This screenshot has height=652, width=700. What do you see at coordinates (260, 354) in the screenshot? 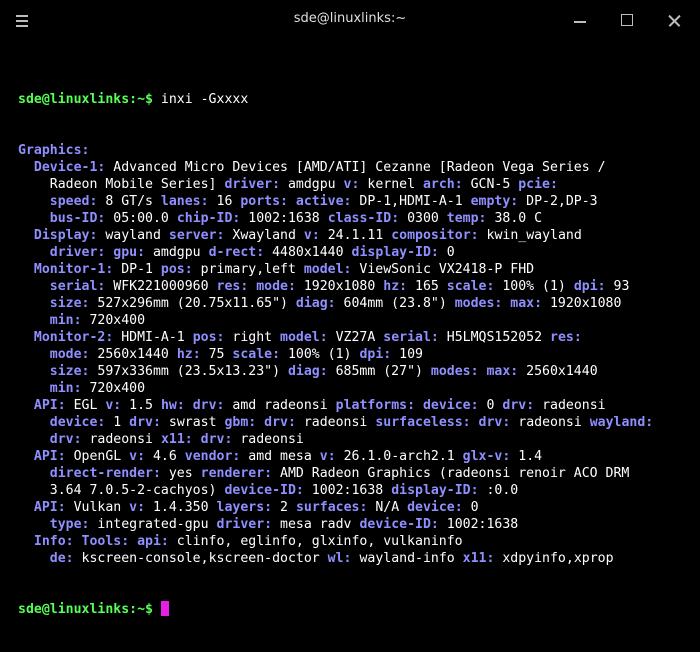
I see `field-key: scale:` at bounding box center [260, 354].